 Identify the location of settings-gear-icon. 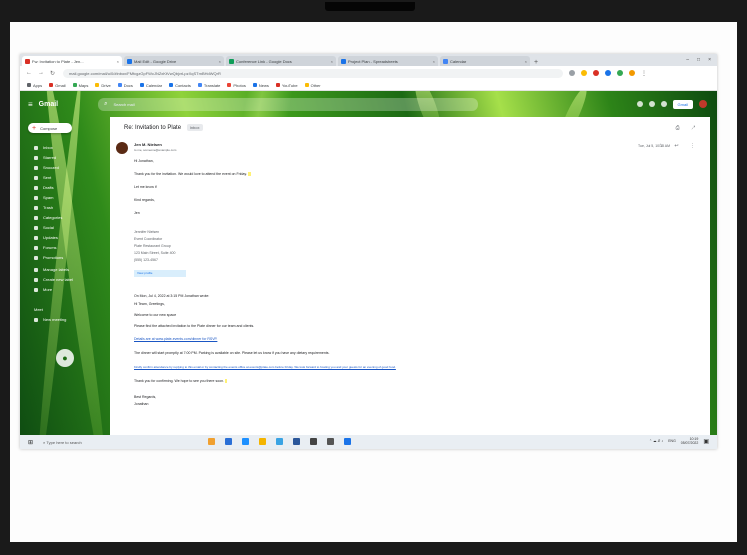
(651, 104).